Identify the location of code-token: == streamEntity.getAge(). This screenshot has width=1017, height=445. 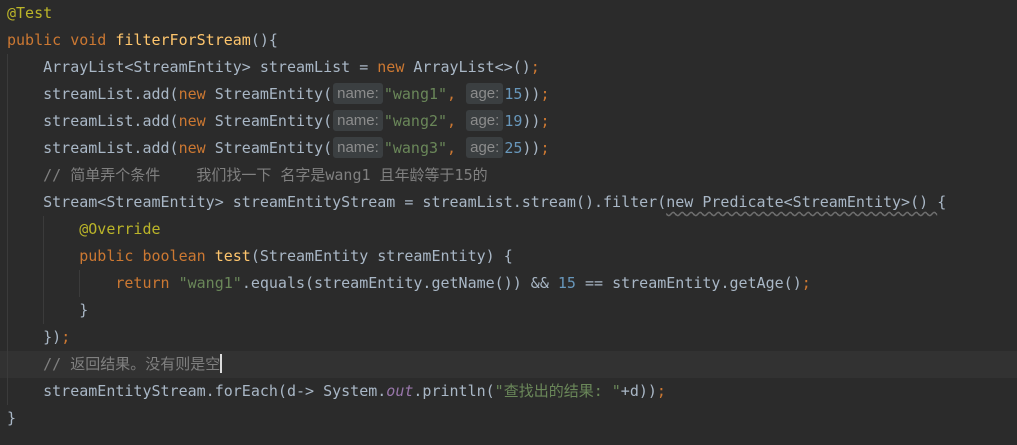
(693, 283).